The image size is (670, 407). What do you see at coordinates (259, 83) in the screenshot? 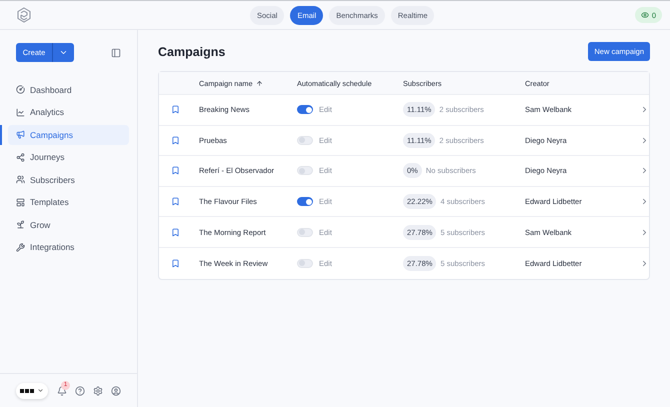
I see `sort-icon` at bounding box center [259, 83].